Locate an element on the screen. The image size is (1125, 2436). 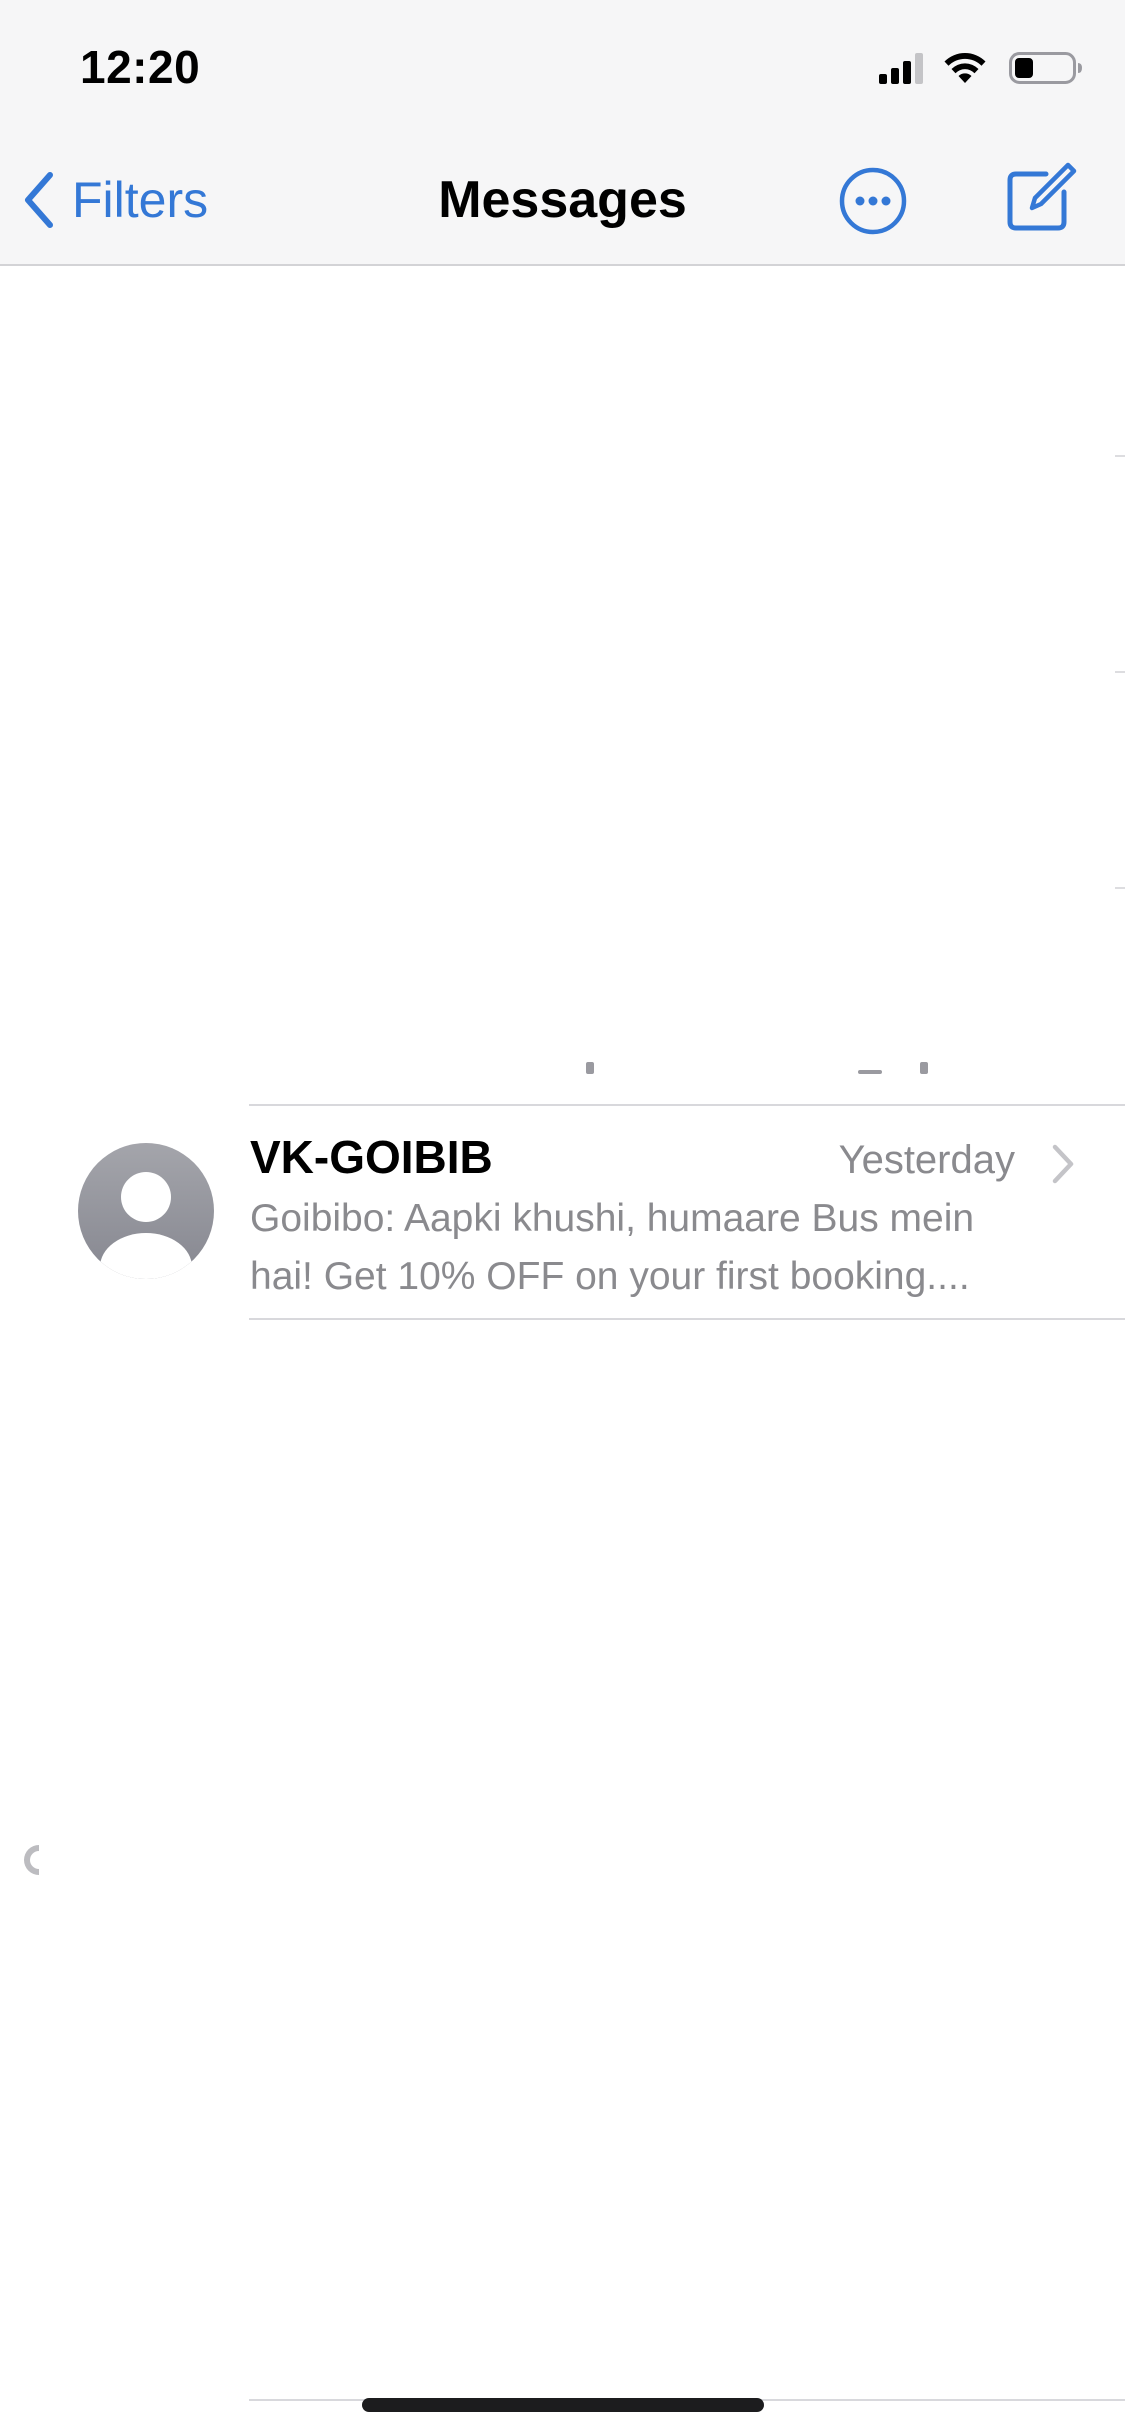
compose-icon is located at coordinates (1042, 196).